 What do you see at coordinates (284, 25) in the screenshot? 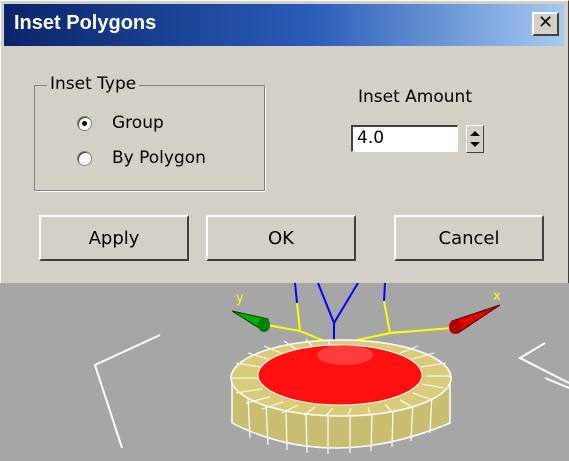
I see `title-bar: Inset Polygons ✕` at bounding box center [284, 25].